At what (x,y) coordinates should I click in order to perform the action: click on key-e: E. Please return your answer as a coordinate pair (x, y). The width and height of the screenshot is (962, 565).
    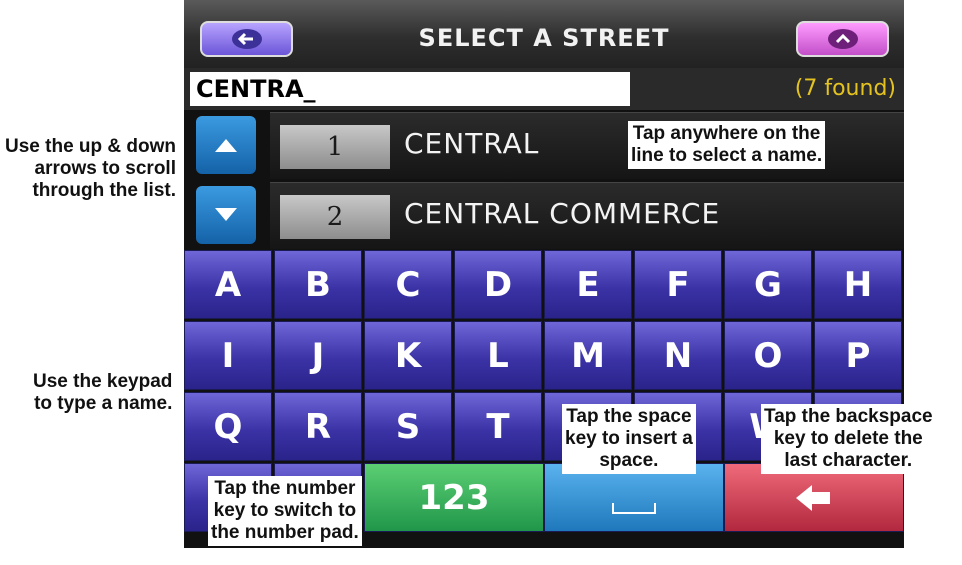
    Looking at the image, I should click on (588, 284).